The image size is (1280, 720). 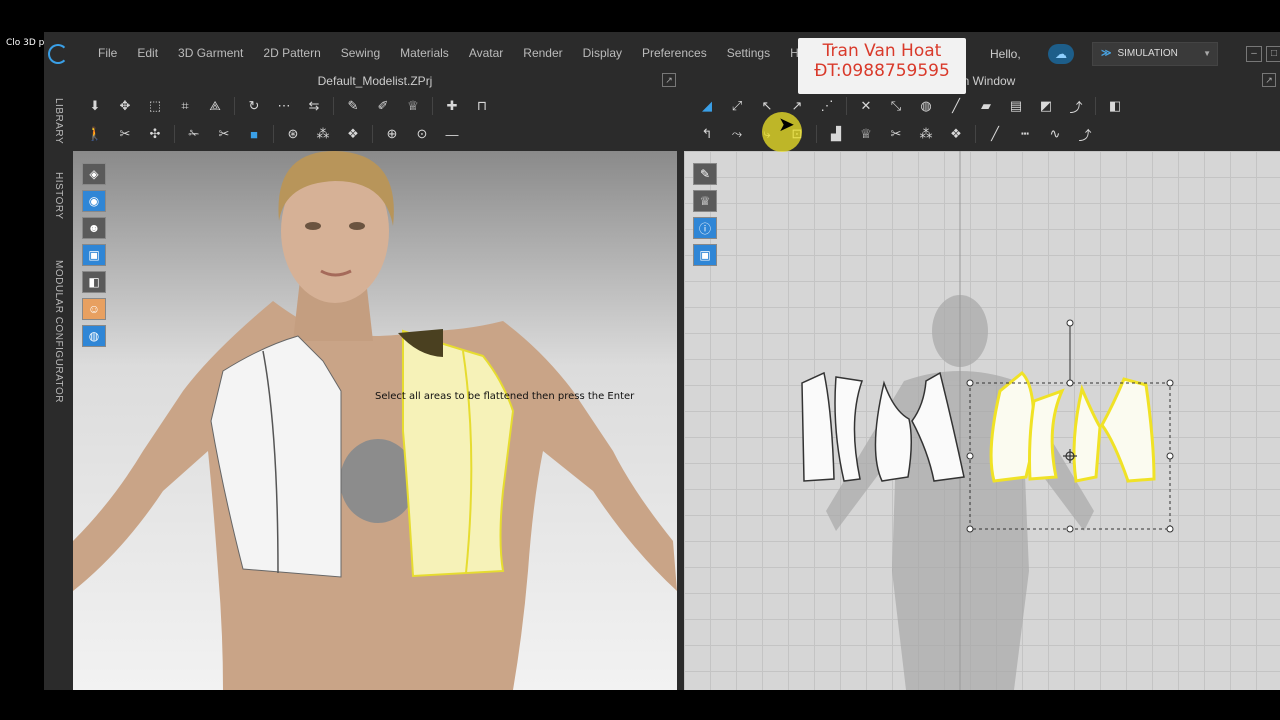 I want to click on view-garment-icon: ▣, so click(x=94, y=255).